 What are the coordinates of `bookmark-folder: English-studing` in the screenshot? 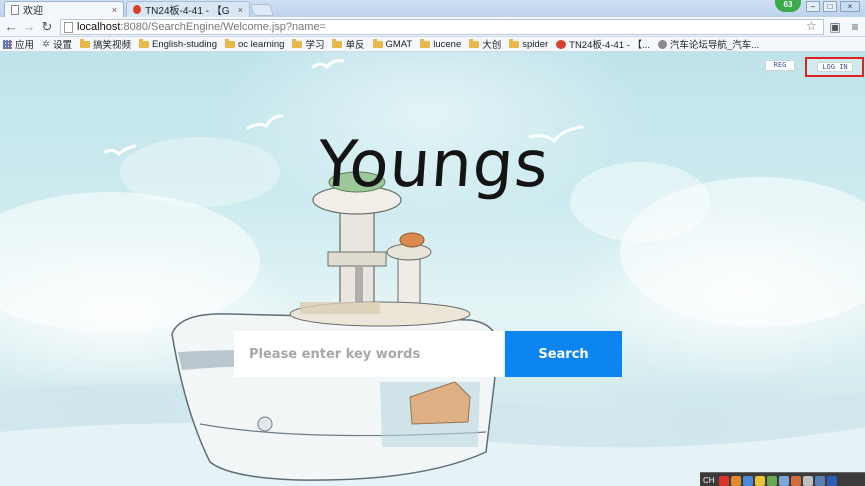 It's located at (178, 44).